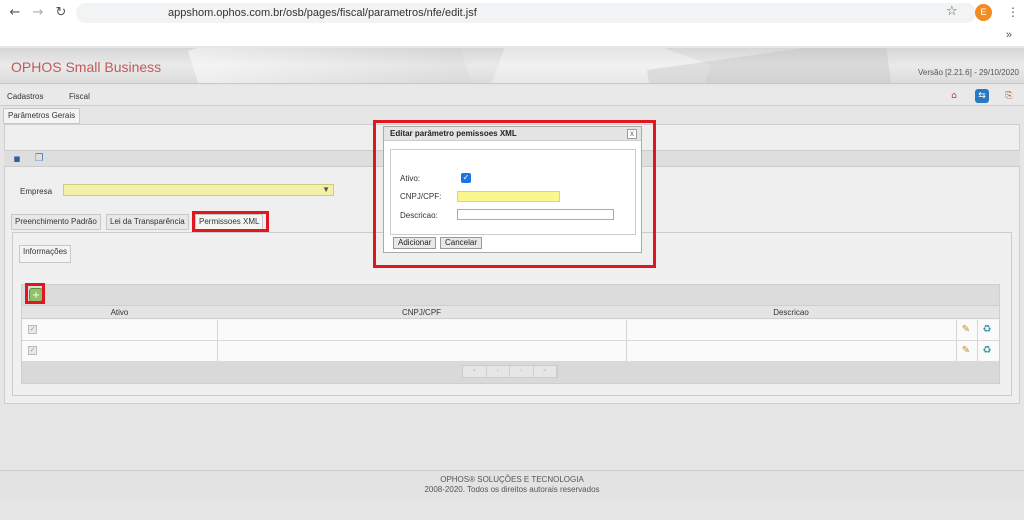 The height and width of the screenshot is (520, 1024). I want to click on bookmark-star-icon: ☆, so click(952, 11).